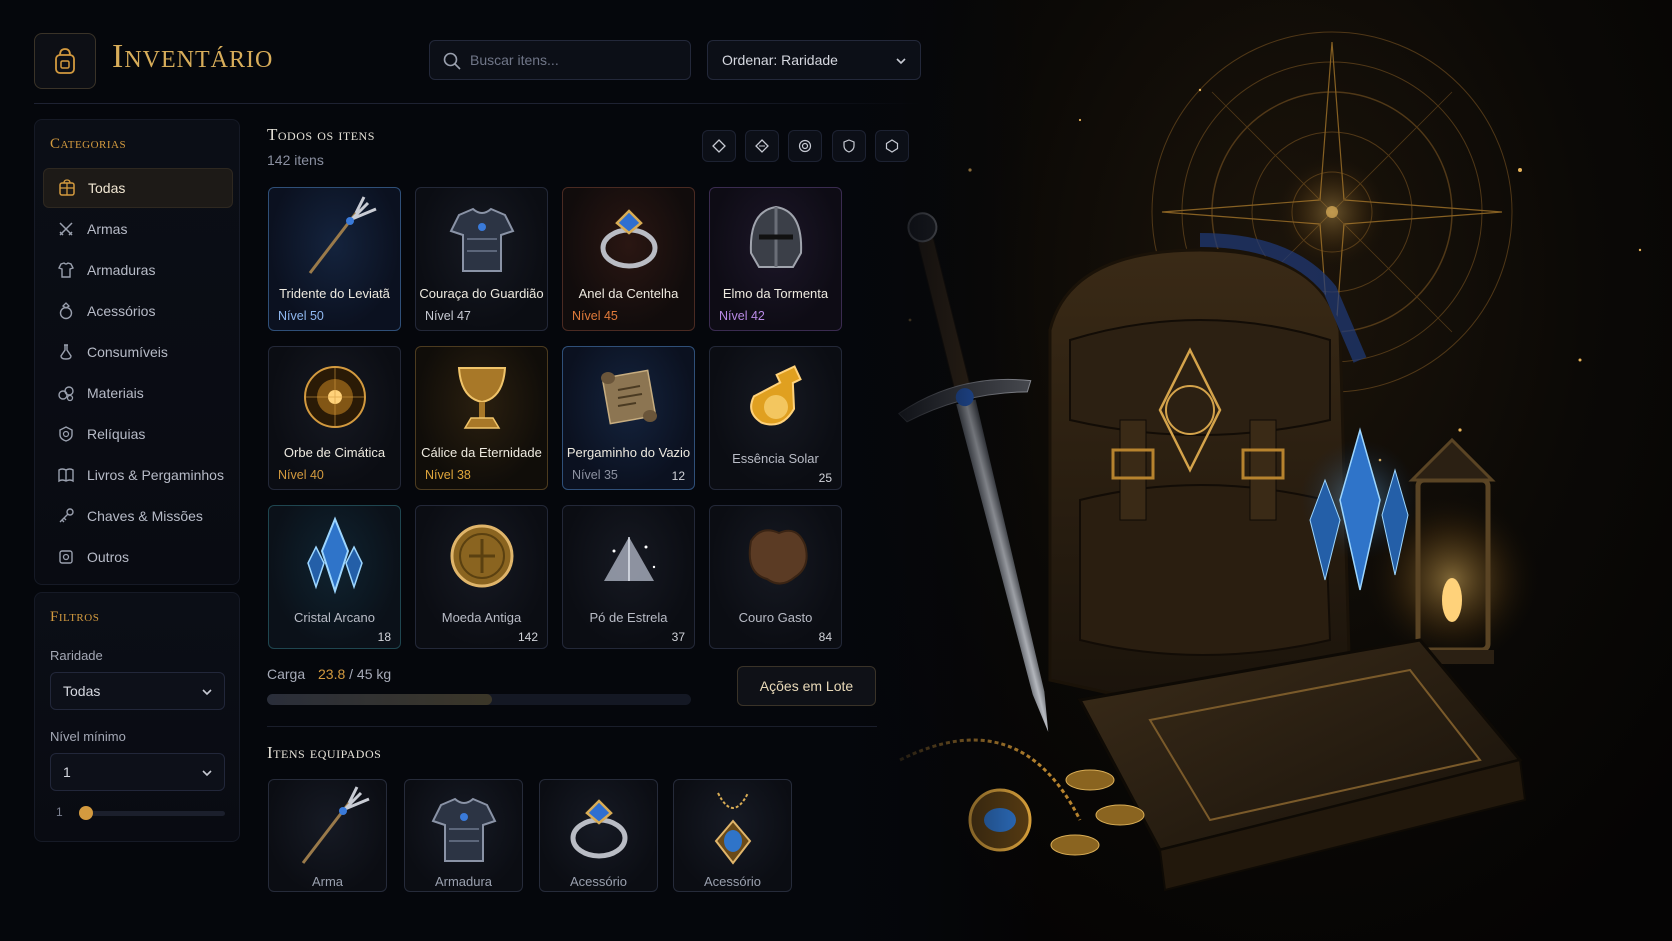 This screenshot has height=941, width=1672. What do you see at coordinates (825, 637) in the screenshot?
I see `item-quantity: 84` at bounding box center [825, 637].